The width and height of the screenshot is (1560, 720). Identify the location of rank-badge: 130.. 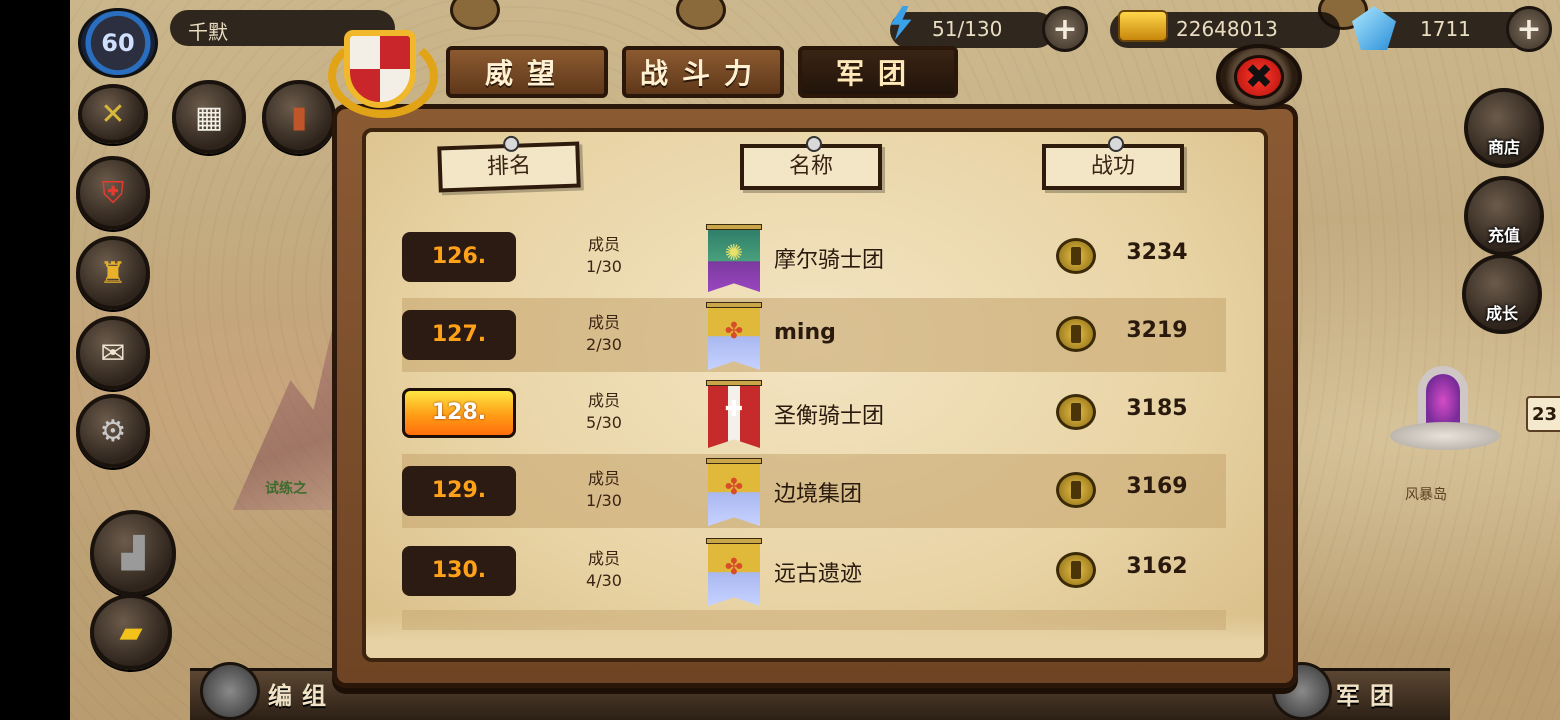
(459, 571).